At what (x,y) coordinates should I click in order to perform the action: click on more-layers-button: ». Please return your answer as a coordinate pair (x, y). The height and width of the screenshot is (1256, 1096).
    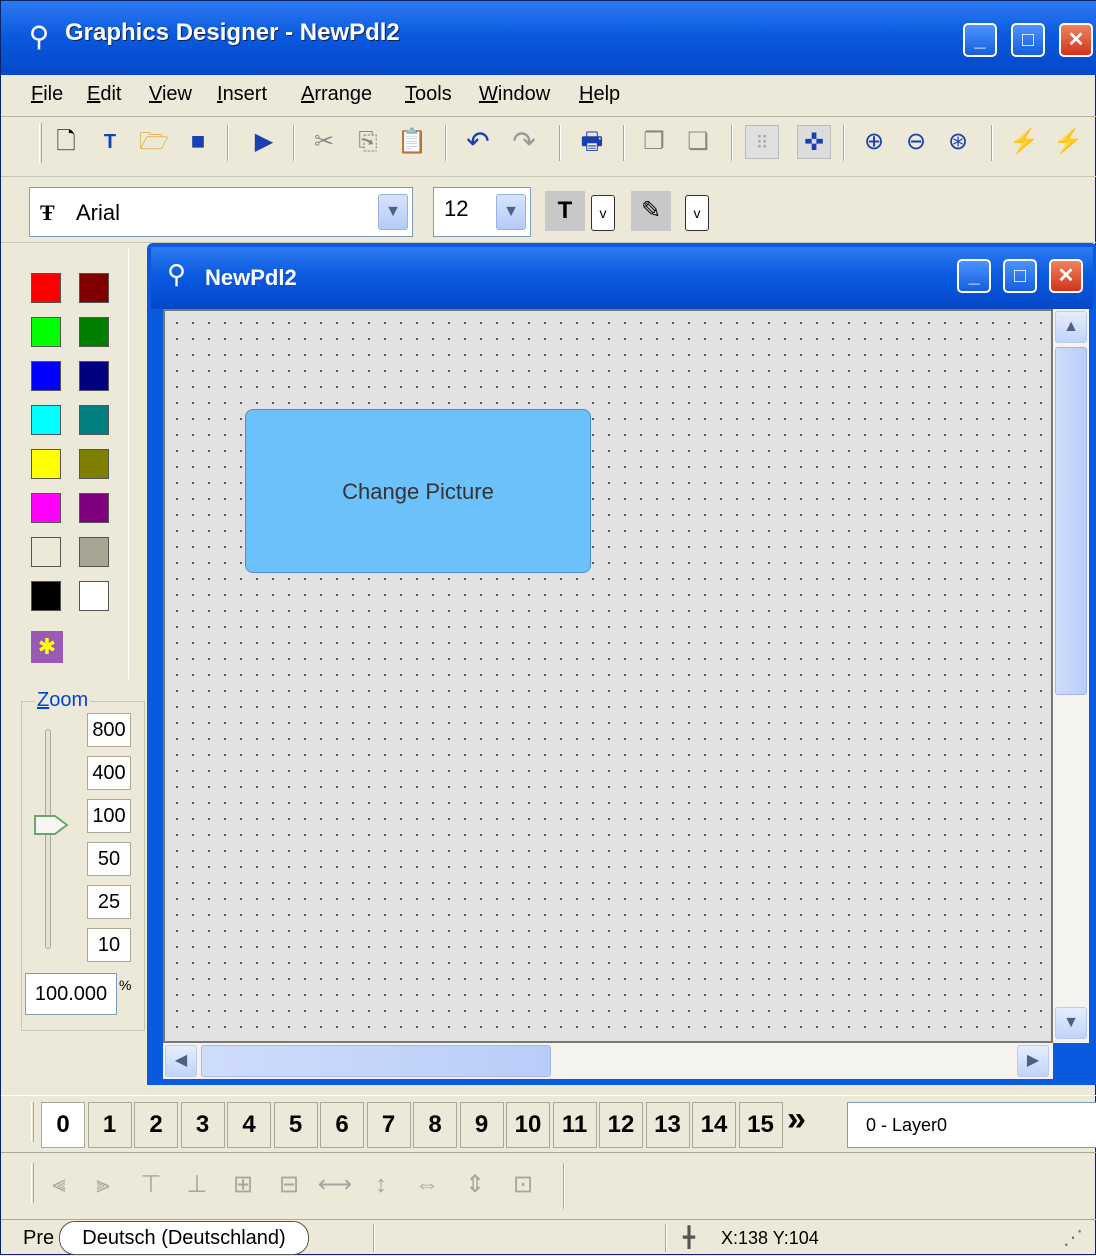
    Looking at the image, I should click on (796, 1119).